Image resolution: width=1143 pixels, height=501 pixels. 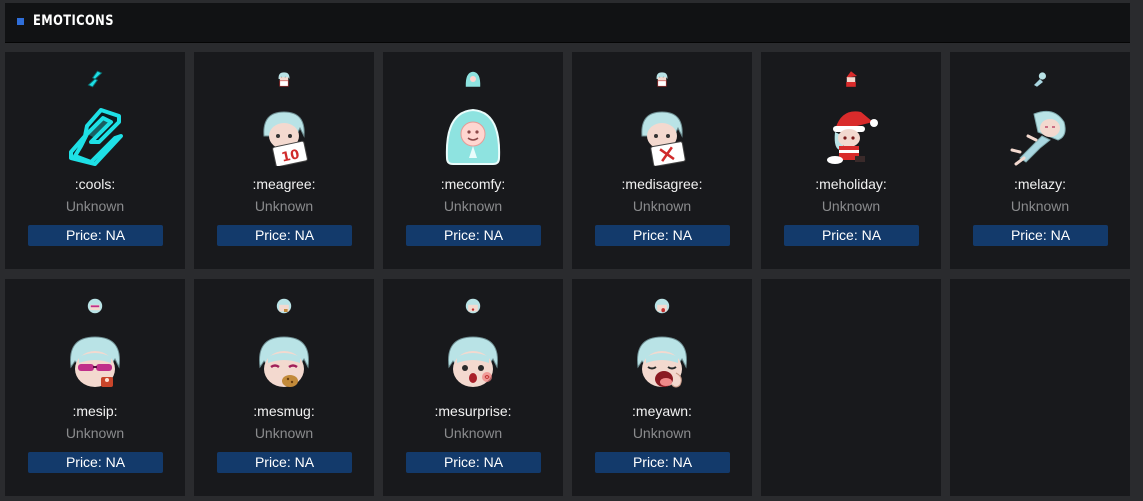 I want to click on emote-name: :meagree:, so click(x=284, y=184).